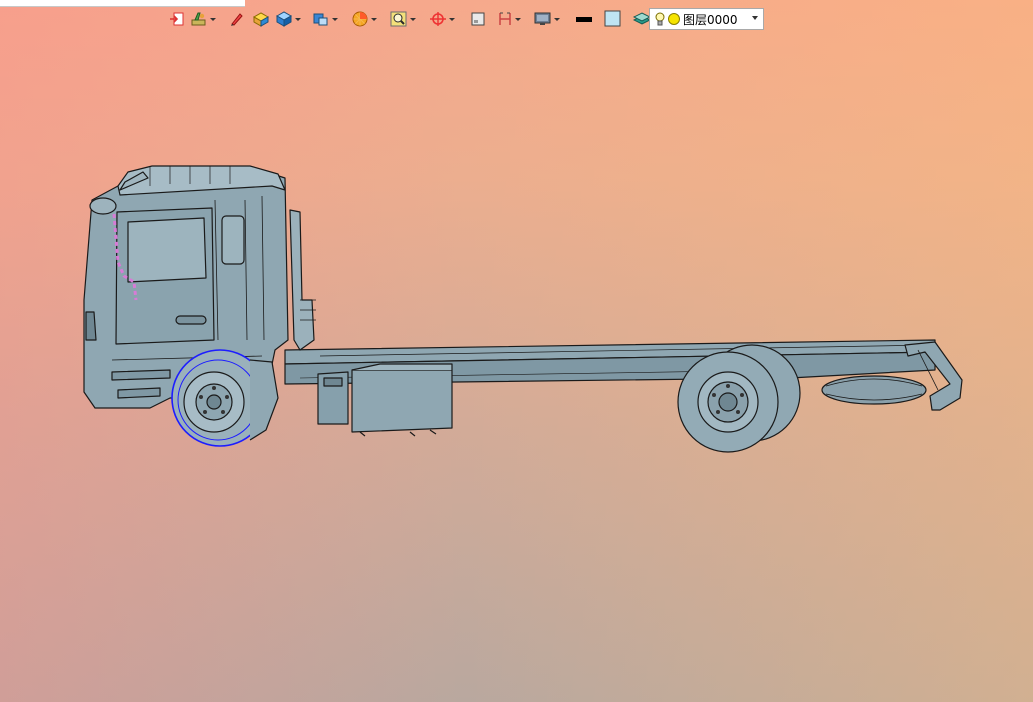 The height and width of the screenshot is (702, 1033). I want to click on line-color-swatch, so click(584, 19).